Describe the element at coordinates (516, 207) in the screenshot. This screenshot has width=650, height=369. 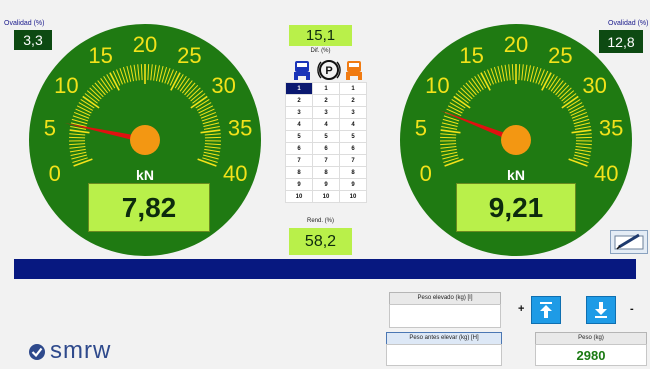
I see `right-force-readout: 9,21` at that location.